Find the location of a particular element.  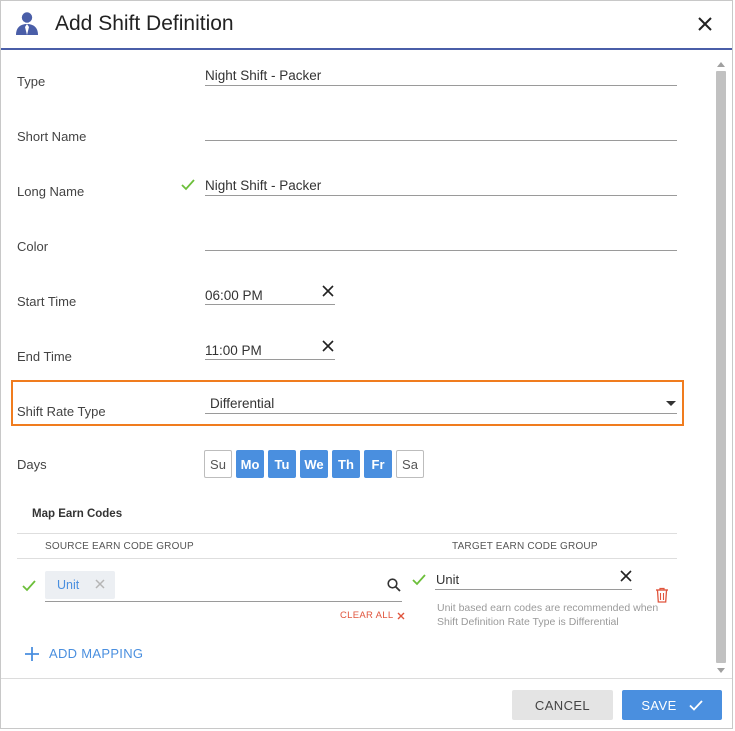

target-column-header: TARGET EARN CODE GROUP is located at coordinates (525, 546).